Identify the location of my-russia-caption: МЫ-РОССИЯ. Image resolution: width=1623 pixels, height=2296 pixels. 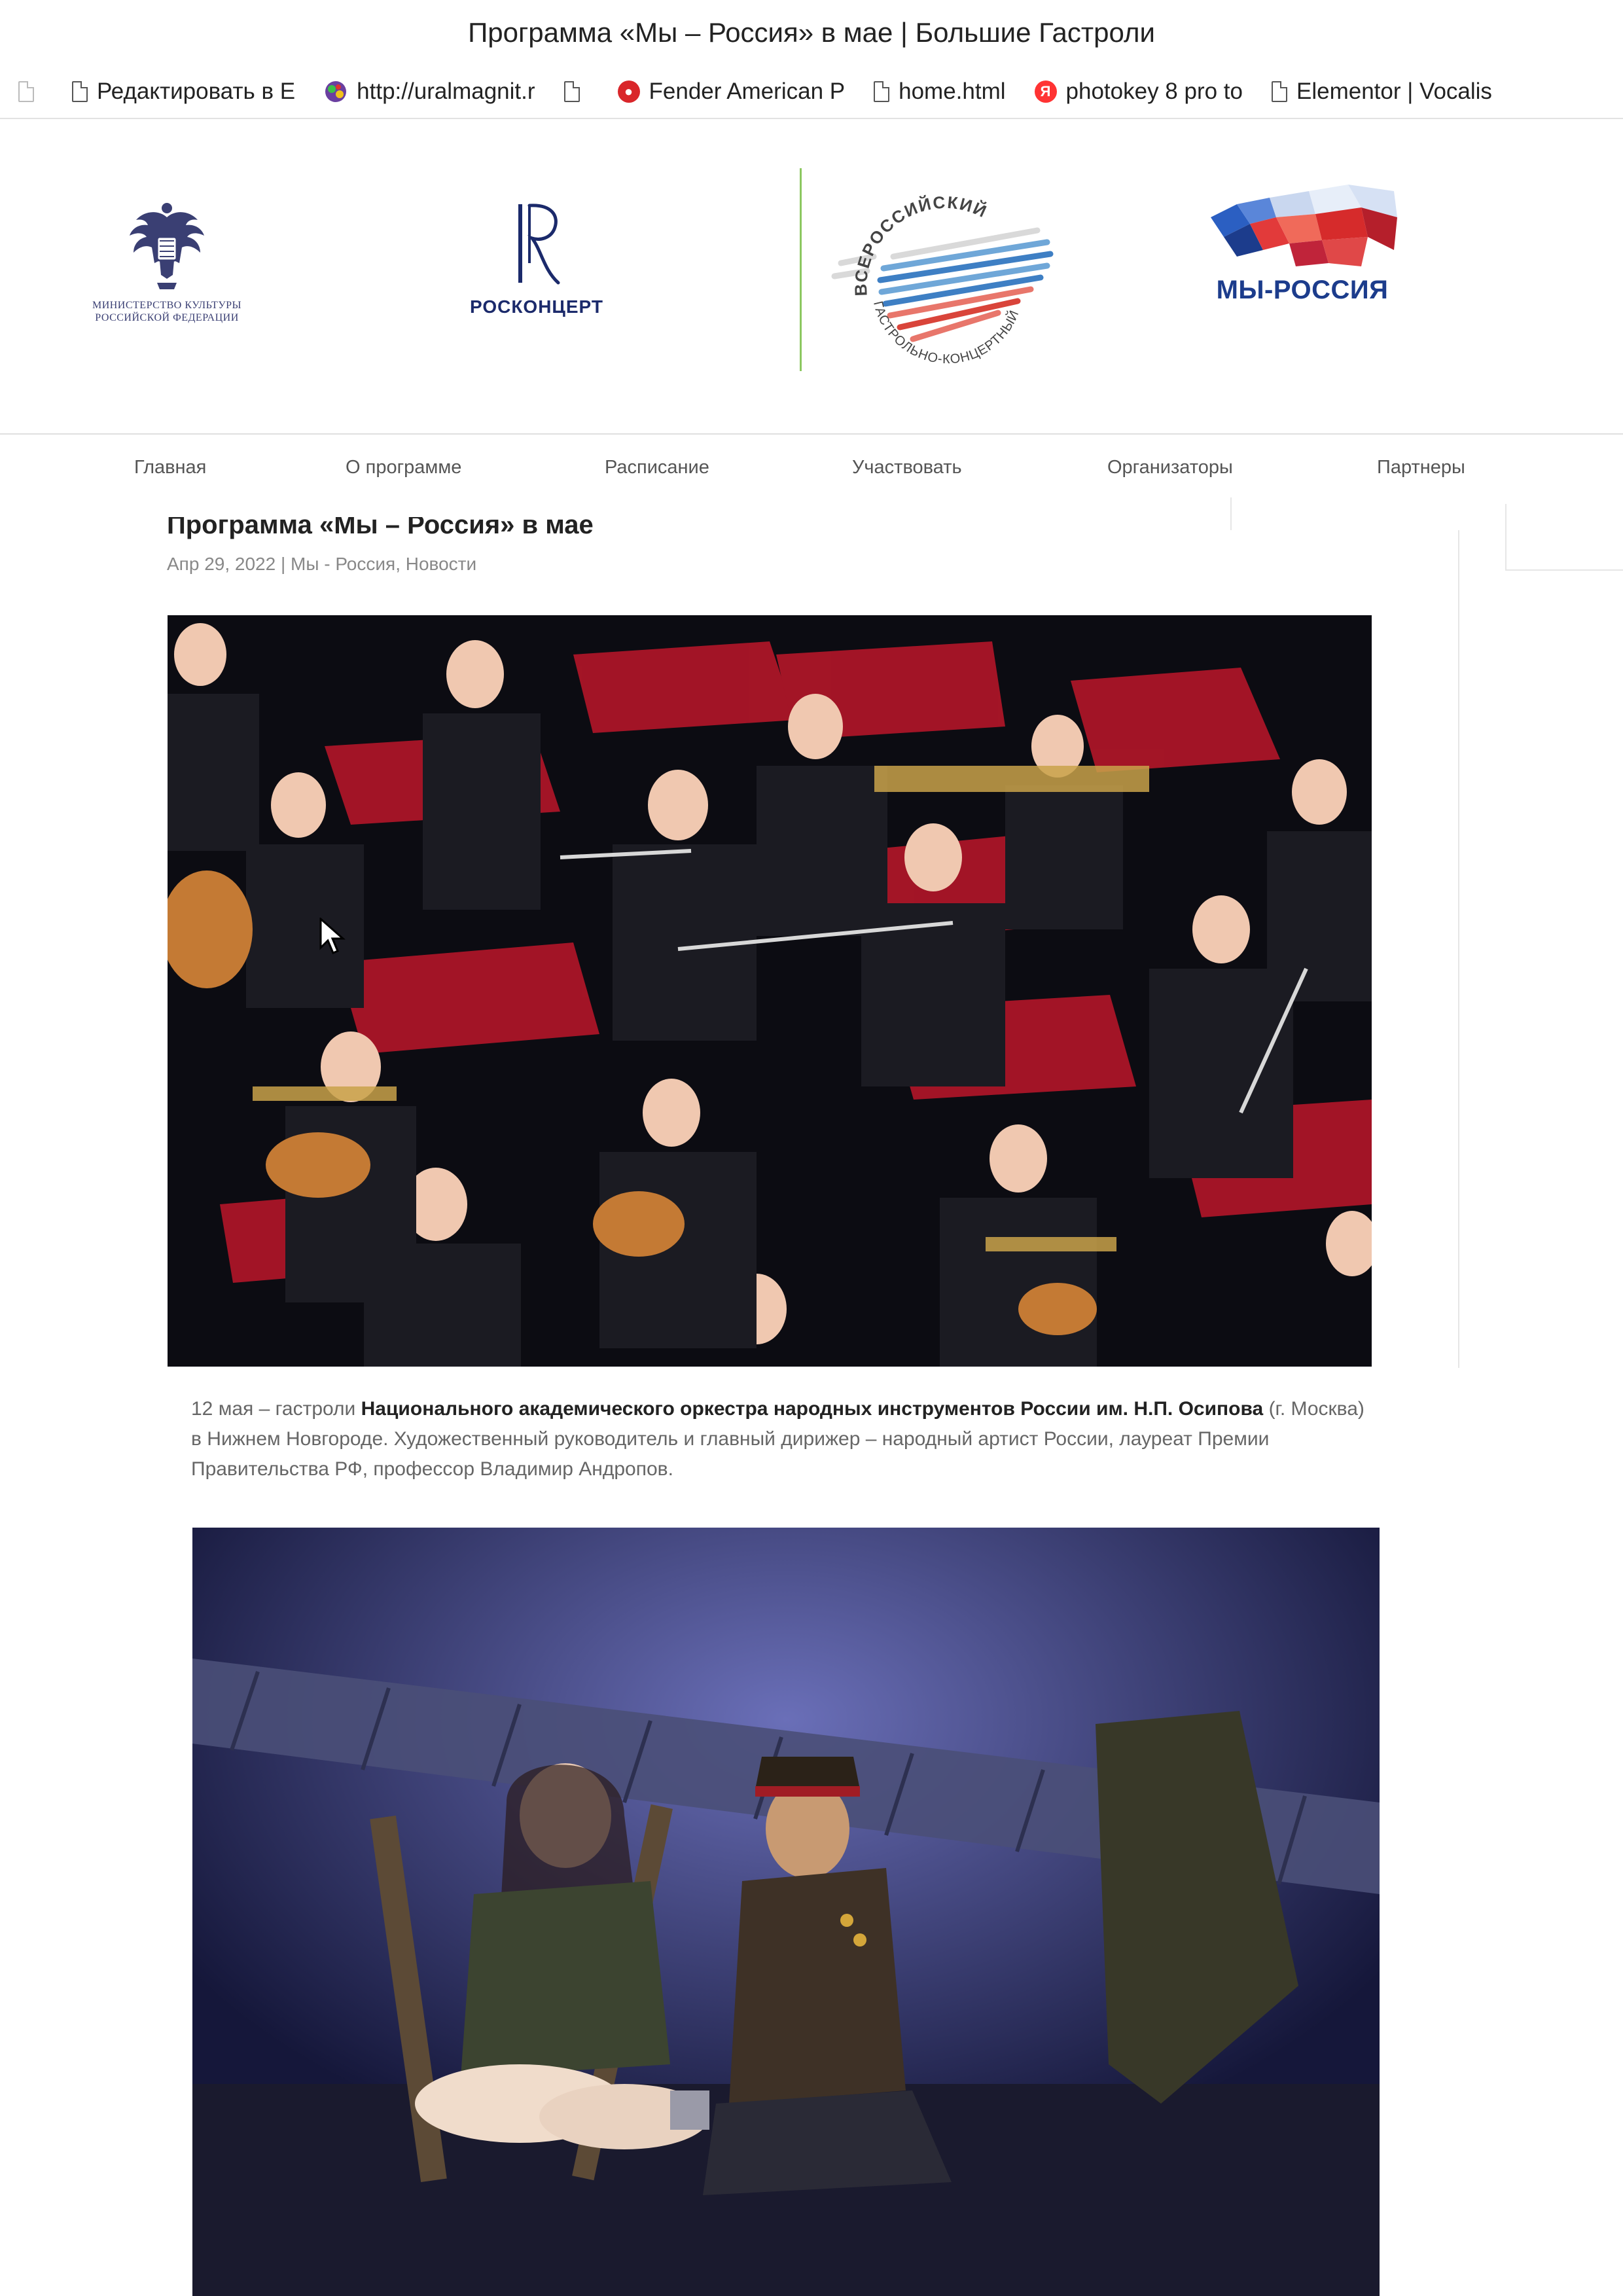
(1302, 290).